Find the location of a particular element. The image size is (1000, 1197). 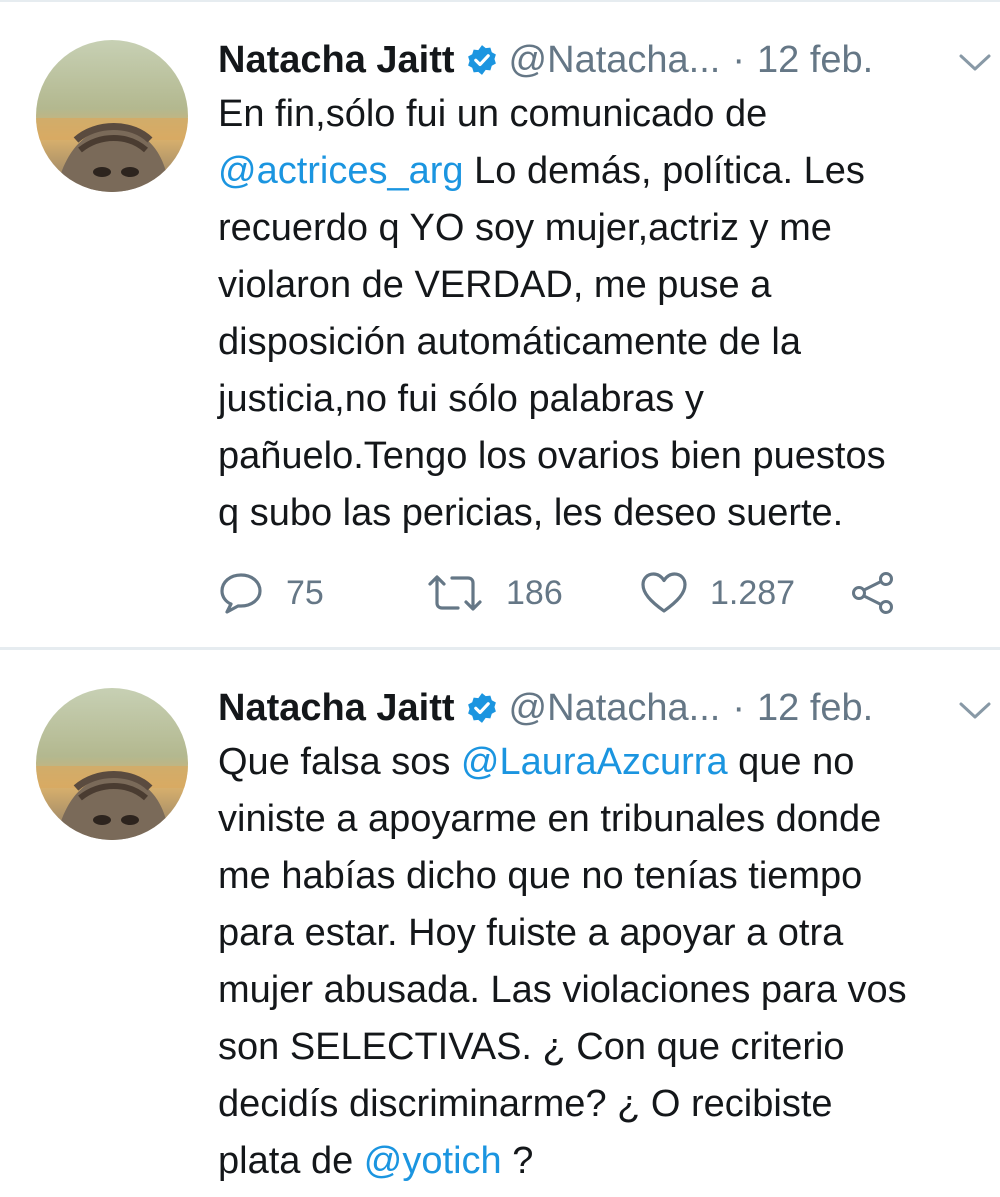

retweet-icon is located at coordinates (455, 593).